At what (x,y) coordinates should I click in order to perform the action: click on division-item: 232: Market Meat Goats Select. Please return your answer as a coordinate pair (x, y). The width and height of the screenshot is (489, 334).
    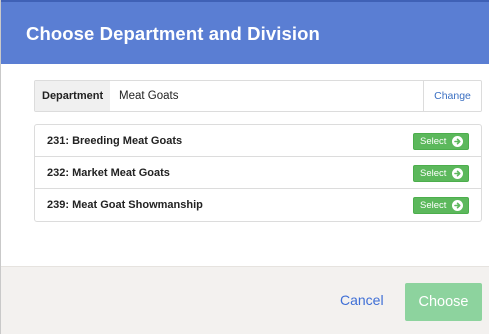
    Looking at the image, I should click on (258, 173).